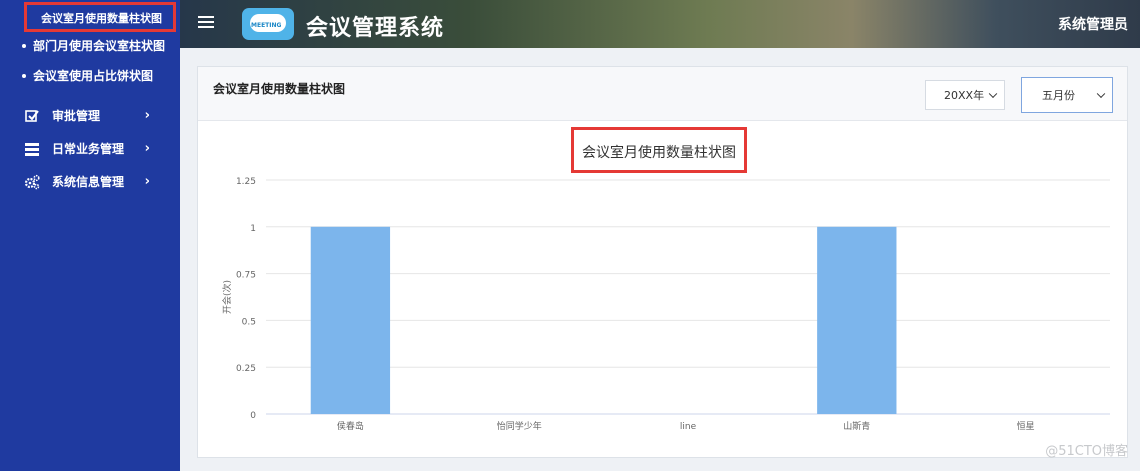 Image resolution: width=1140 pixels, height=471 pixels. What do you see at coordinates (93, 76) in the screenshot?
I see `sidebar-subitem-label: 会议室使用占比饼状图` at bounding box center [93, 76].